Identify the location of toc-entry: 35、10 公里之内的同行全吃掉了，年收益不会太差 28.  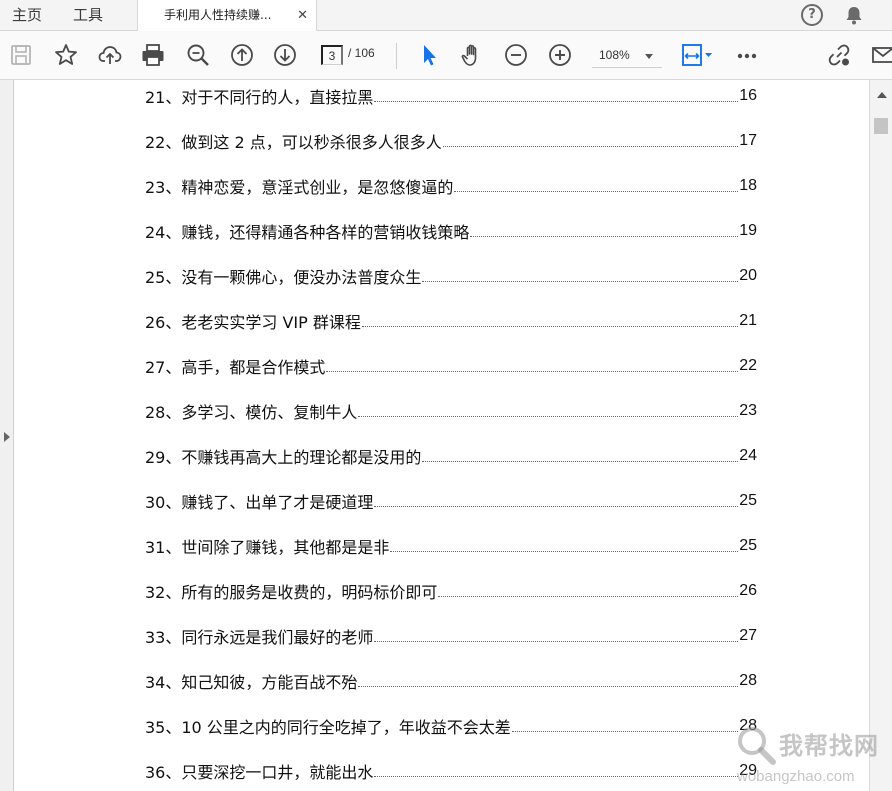
(451, 725).